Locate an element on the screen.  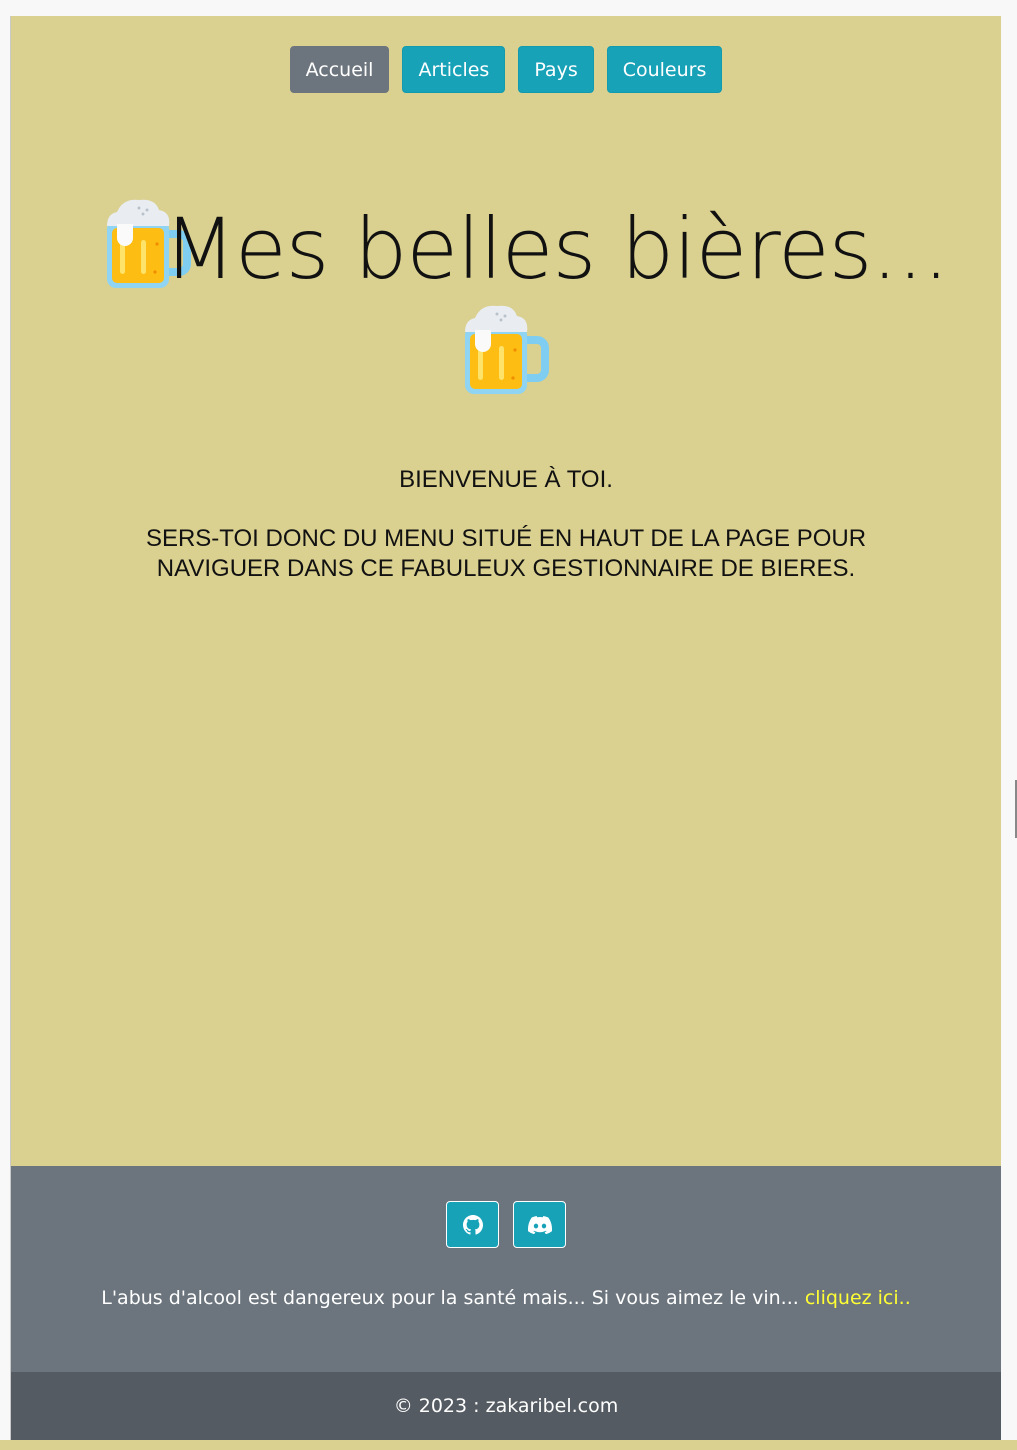
copyright-bar: © 2023 : zakaribel.com is located at coordinates (506, 1406).